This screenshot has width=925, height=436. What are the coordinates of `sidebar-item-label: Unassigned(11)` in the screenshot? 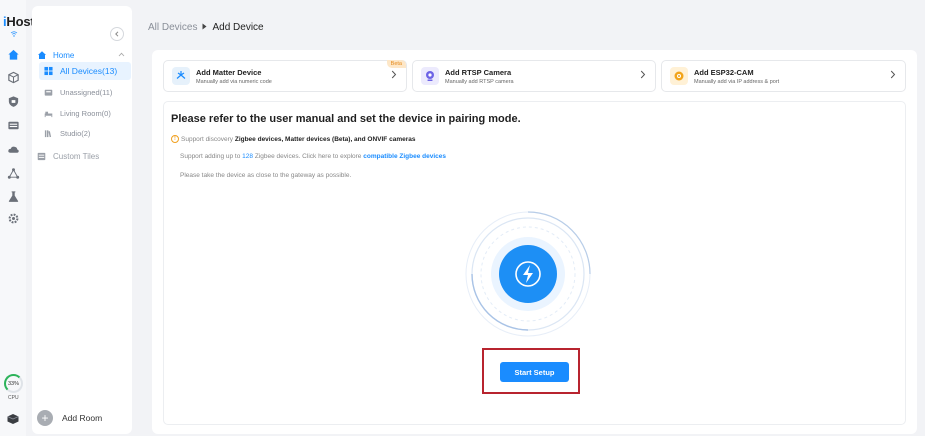 It's located at (86, 92).